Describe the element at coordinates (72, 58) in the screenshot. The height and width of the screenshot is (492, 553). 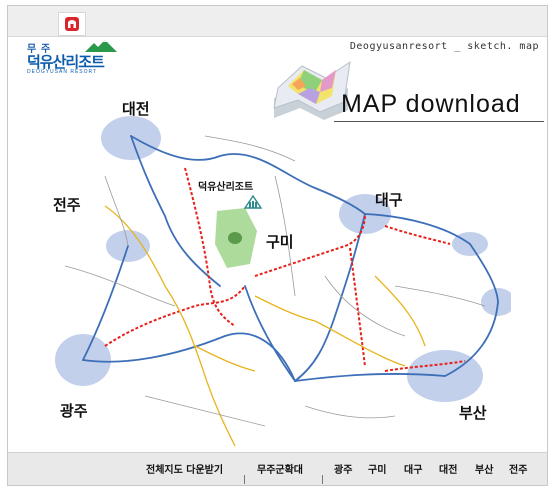
I see `resort-logo: 무 주 덕유산리조트 DEOGYUSAN RESORT` at that location.